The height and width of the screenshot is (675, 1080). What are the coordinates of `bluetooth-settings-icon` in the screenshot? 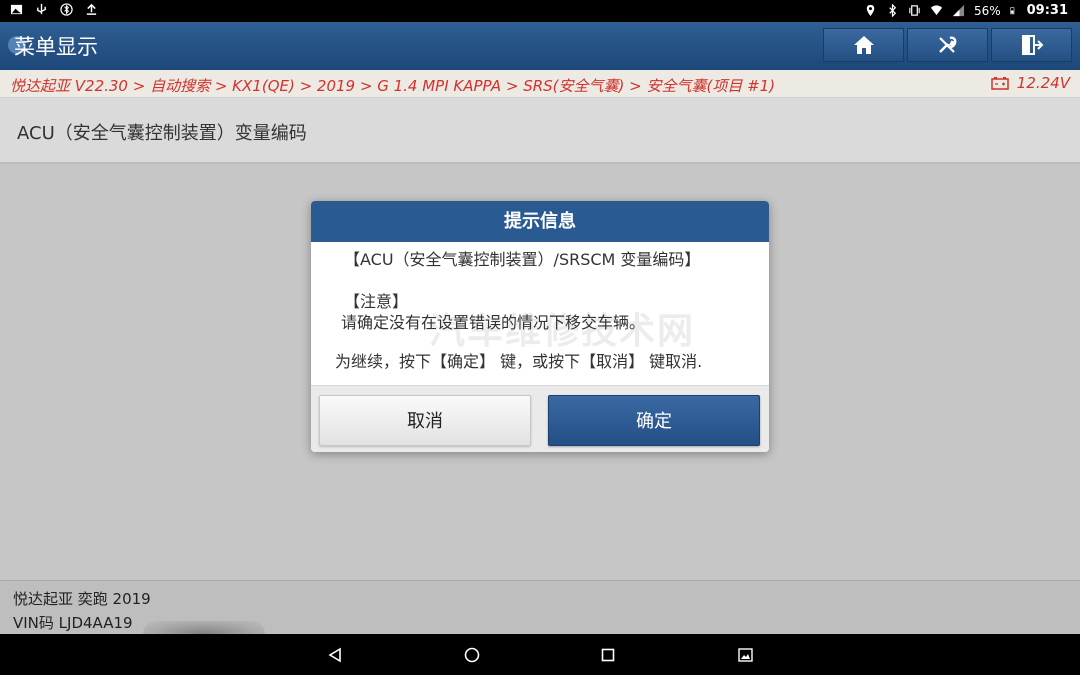 It's located at (66, 9).